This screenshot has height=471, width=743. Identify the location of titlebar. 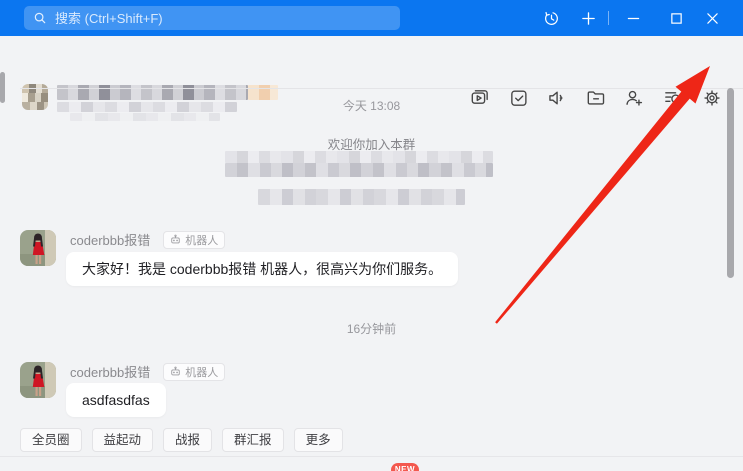
(371, 18).